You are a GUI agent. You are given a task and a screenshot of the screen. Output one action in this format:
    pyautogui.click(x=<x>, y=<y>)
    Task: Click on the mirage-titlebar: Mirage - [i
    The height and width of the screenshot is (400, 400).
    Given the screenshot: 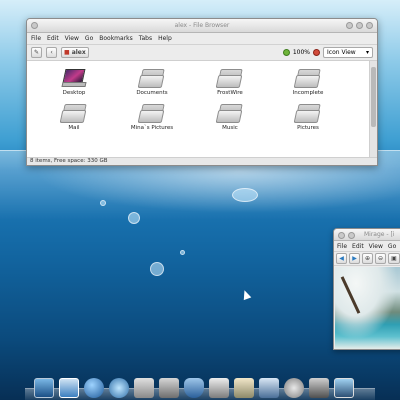 What is the action you would take?
    pyautogui.click(x=367, y=235)
    